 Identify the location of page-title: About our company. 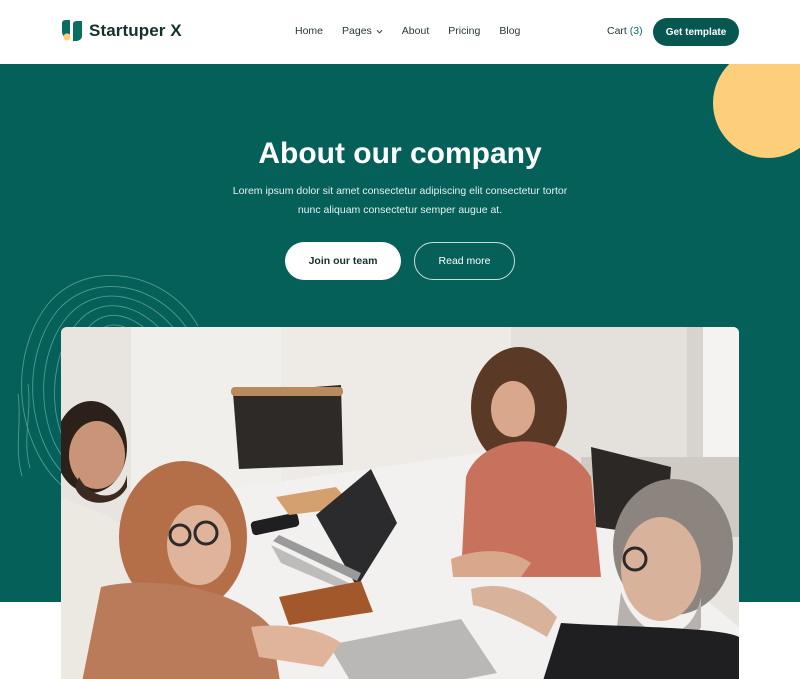
(400, 153).